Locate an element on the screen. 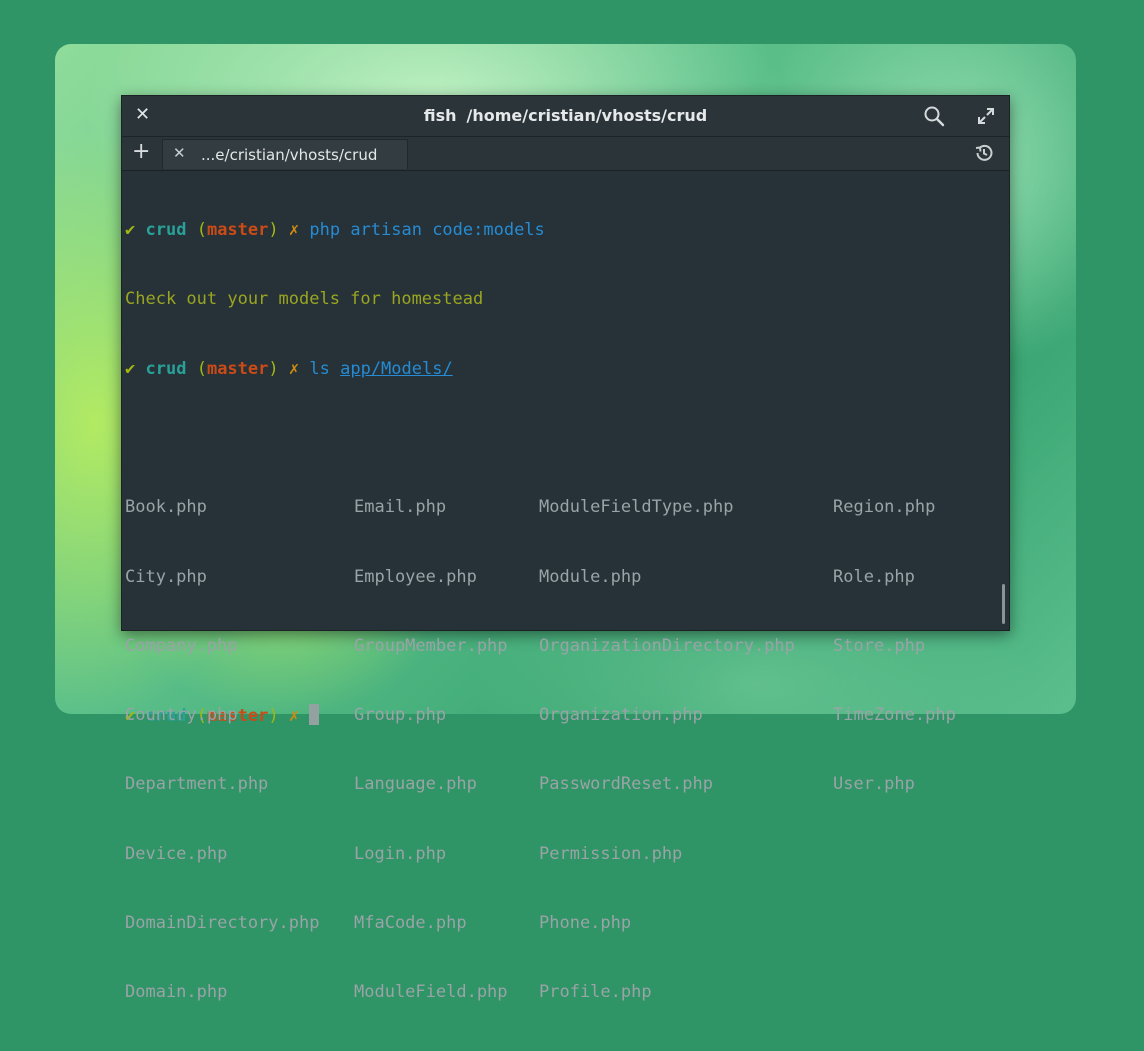 The image size is (1144, 1051). file-item: MfaCode.php is located at coordinates (410, 923).